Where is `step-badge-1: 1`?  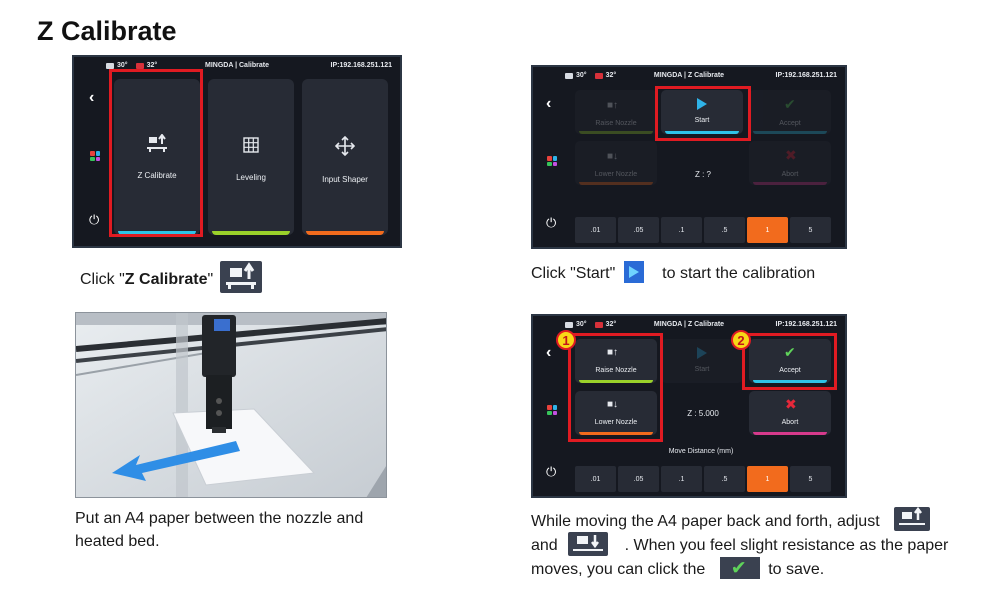
step-badge-1: 1 is located at coordinates (566, 340).